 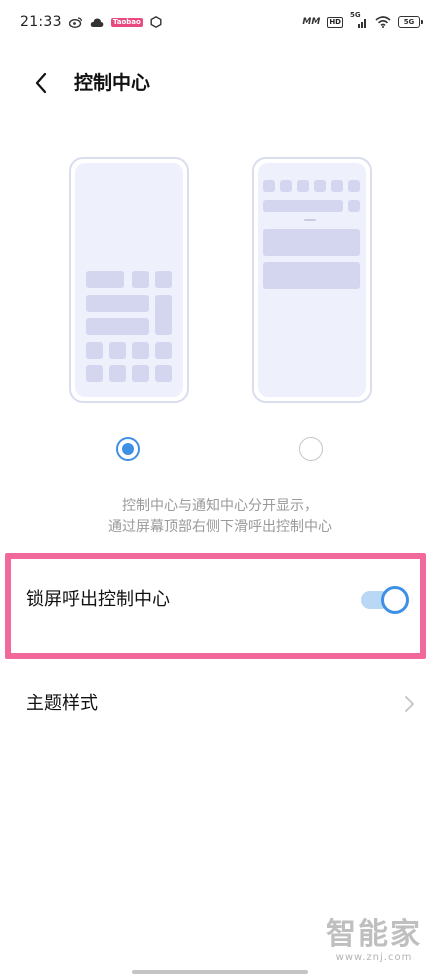 I want to click on lock-screen-control-center-row: 锁屏呼出控制中心, so click(x=220, y=600).